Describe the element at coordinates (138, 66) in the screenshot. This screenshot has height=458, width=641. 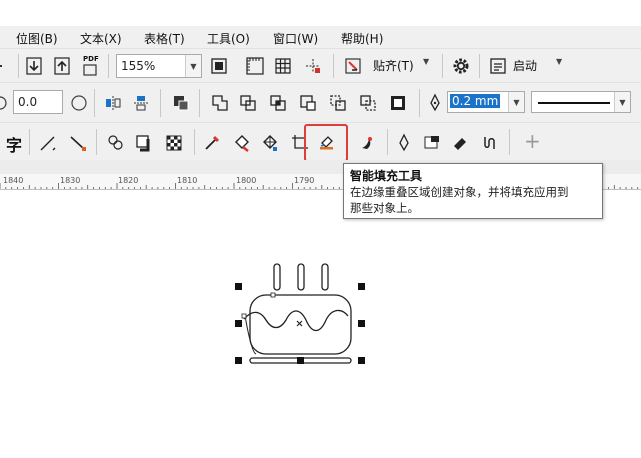
I see `zoom-level-value: 155%` at that location.